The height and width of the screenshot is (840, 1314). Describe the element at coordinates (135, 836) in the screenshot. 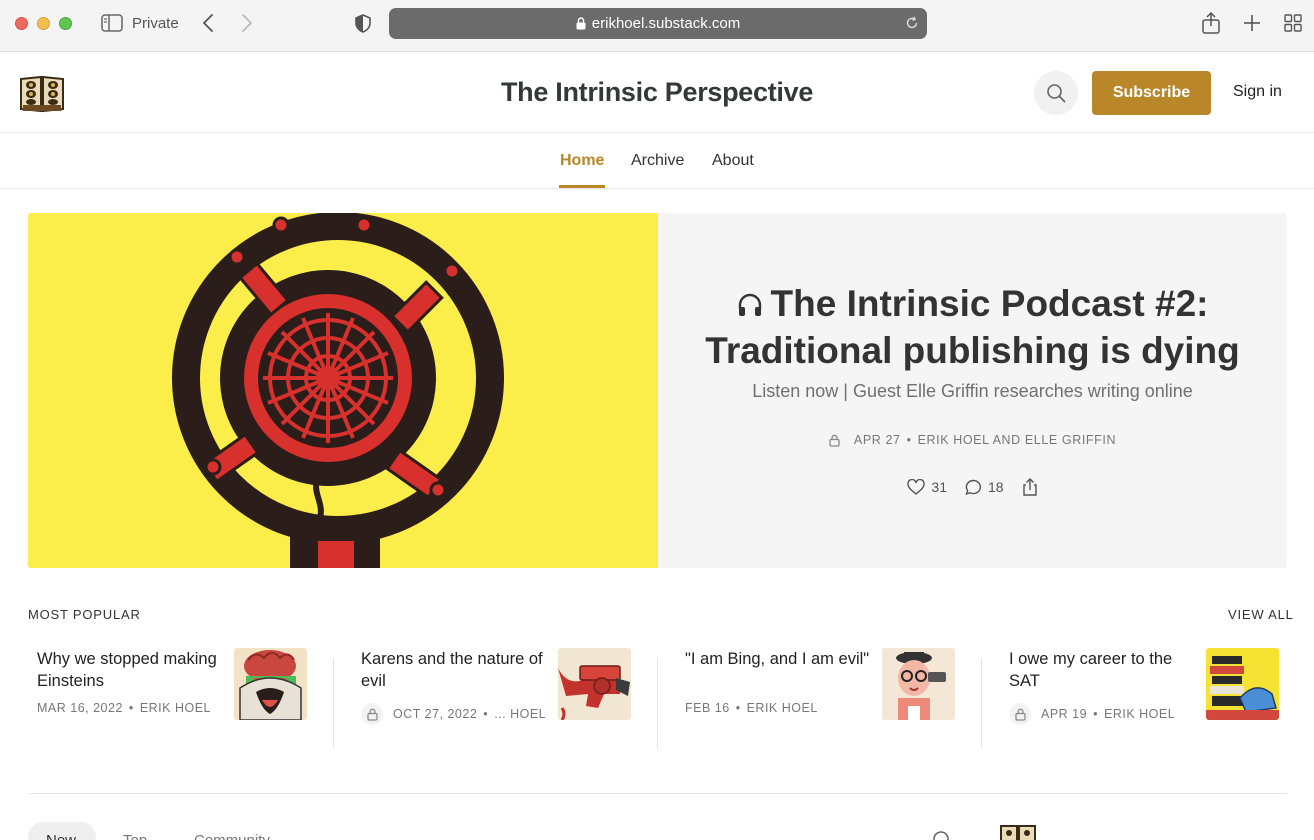

I see `tab-top: Top` at that location.